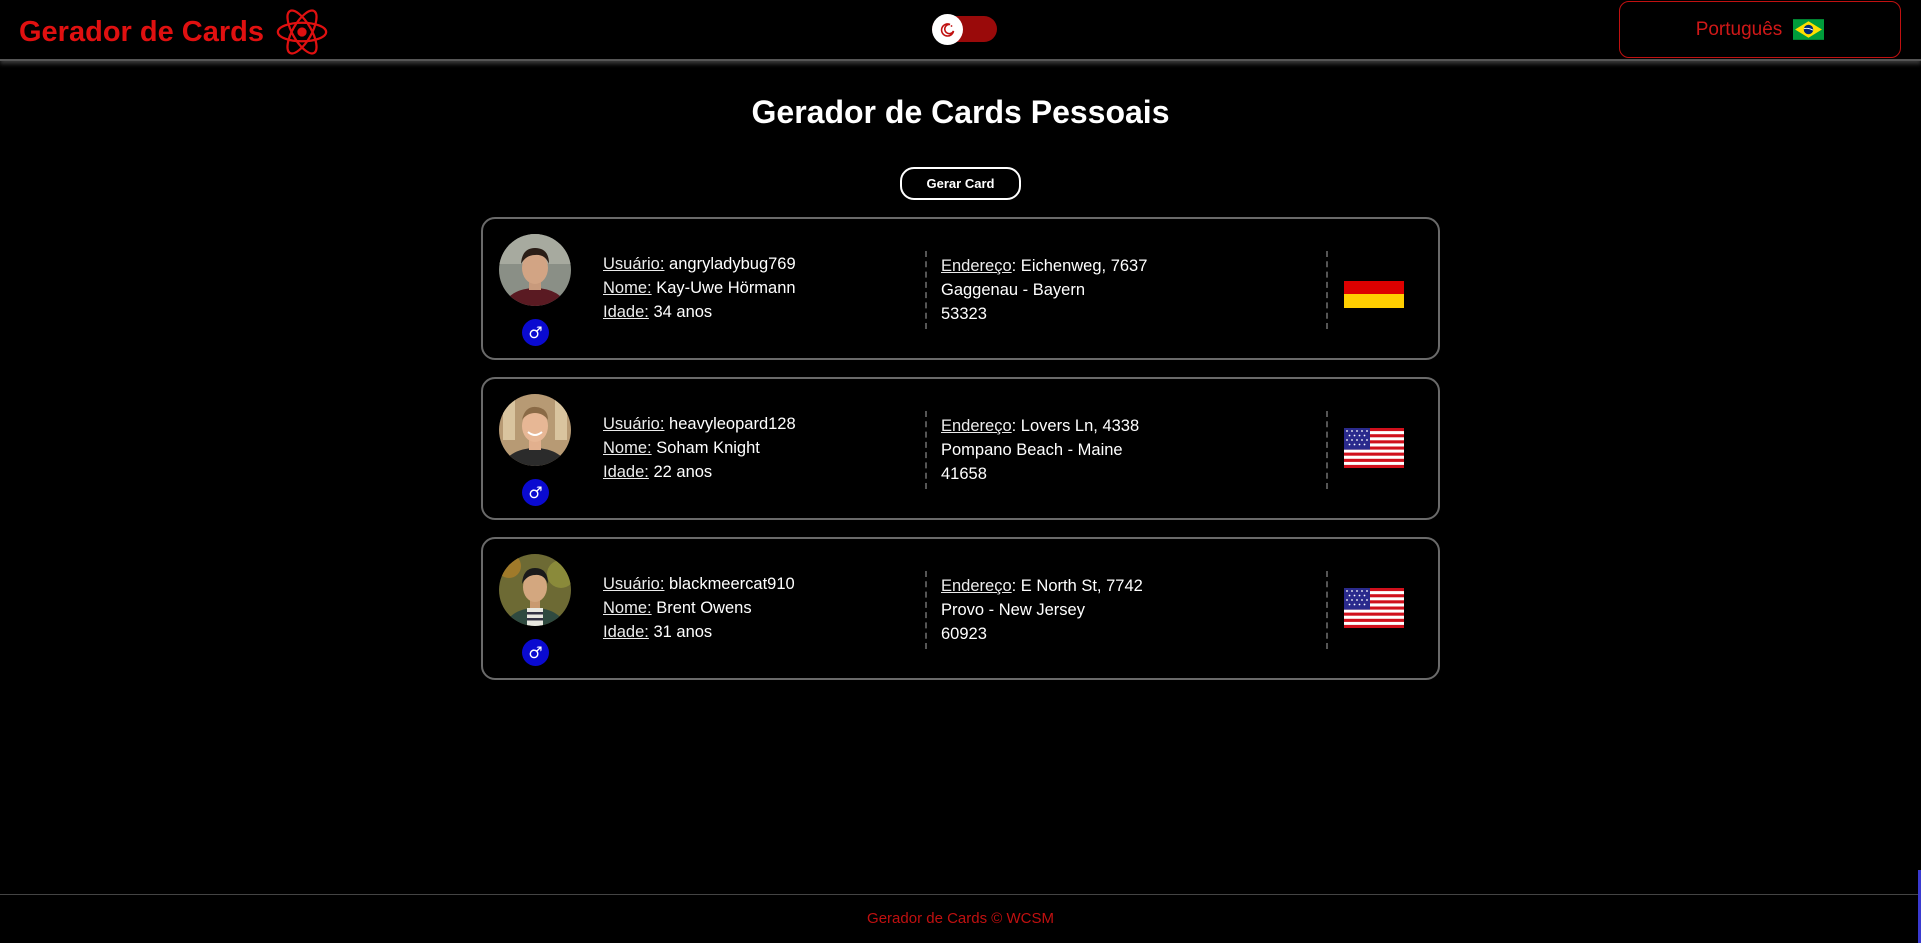  What do you see at coordinates (683, 632) in the screenshot?
I see `age-value: 31 anos` at bounding box center [683, 632].